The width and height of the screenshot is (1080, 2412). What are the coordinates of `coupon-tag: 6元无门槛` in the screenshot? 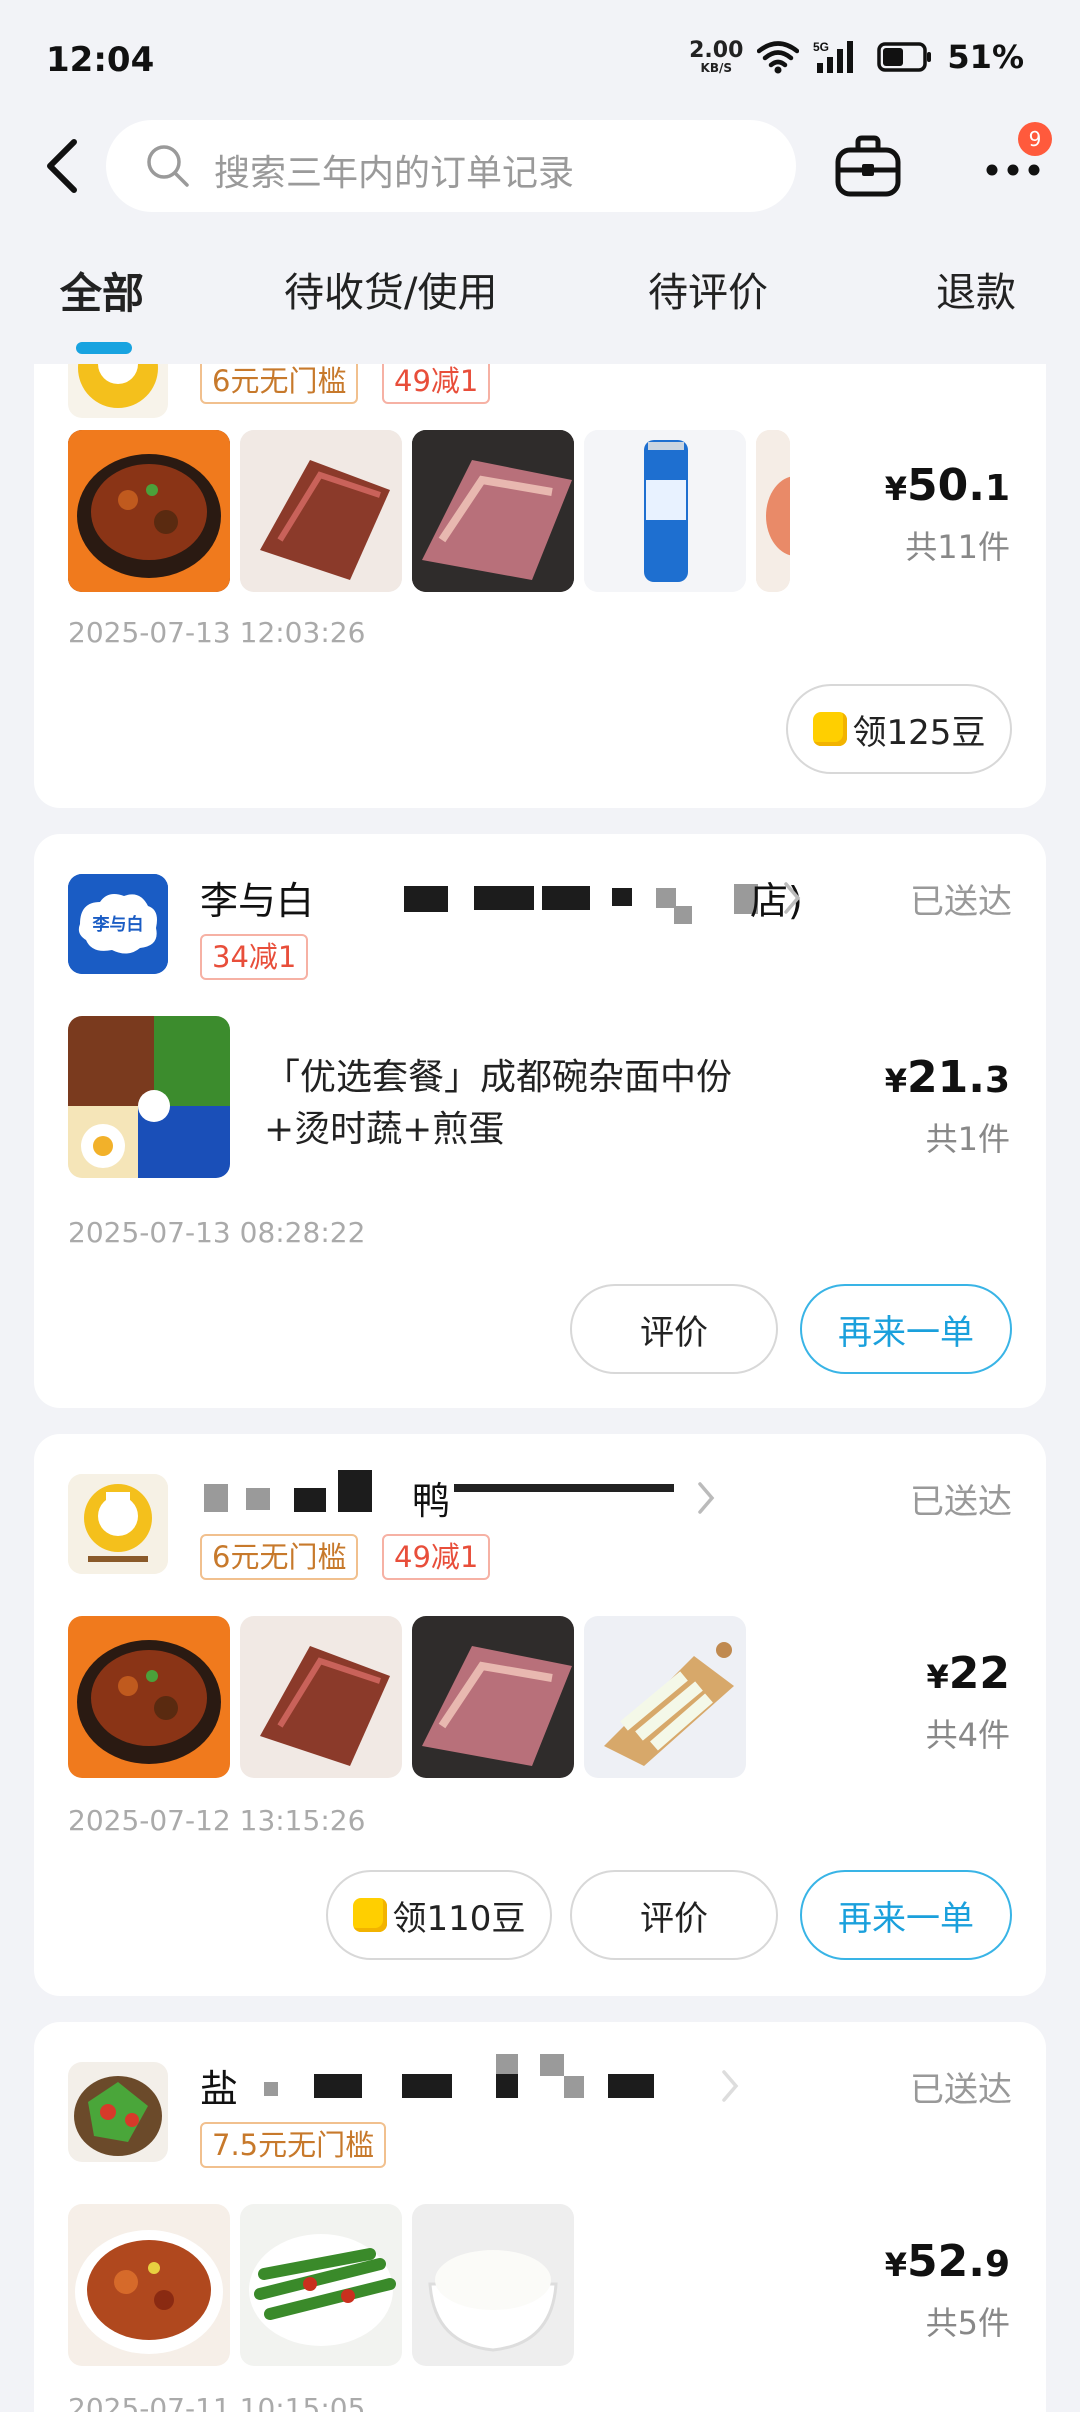 It's located at (279, 384).